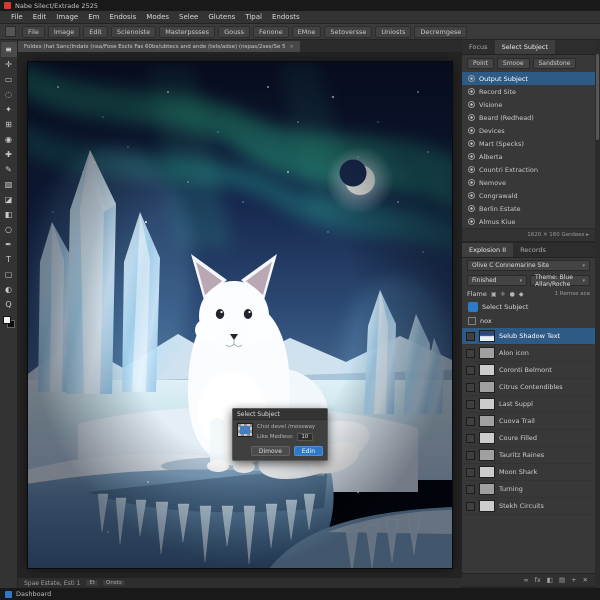 This screenshot has height=600, width=600. What do you see at coordinates (528, 506) in the screenshot?
I see `layer-row: Stekh Circuits` at bounding box center [528, 506].